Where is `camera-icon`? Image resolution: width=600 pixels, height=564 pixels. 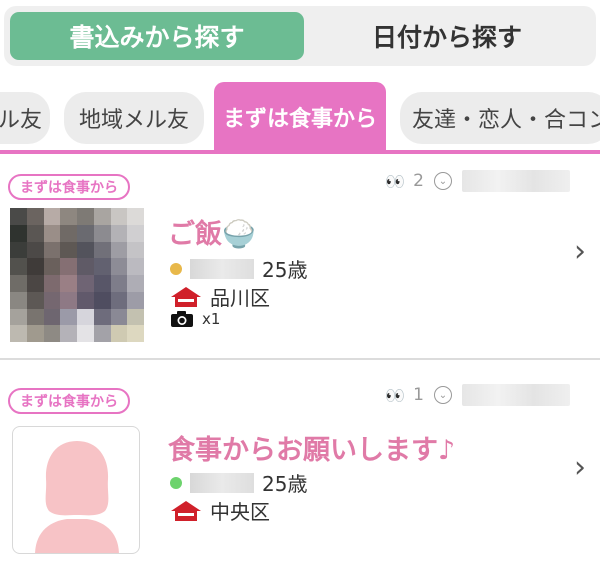
camera-icon is located at coordinates (182, 319).